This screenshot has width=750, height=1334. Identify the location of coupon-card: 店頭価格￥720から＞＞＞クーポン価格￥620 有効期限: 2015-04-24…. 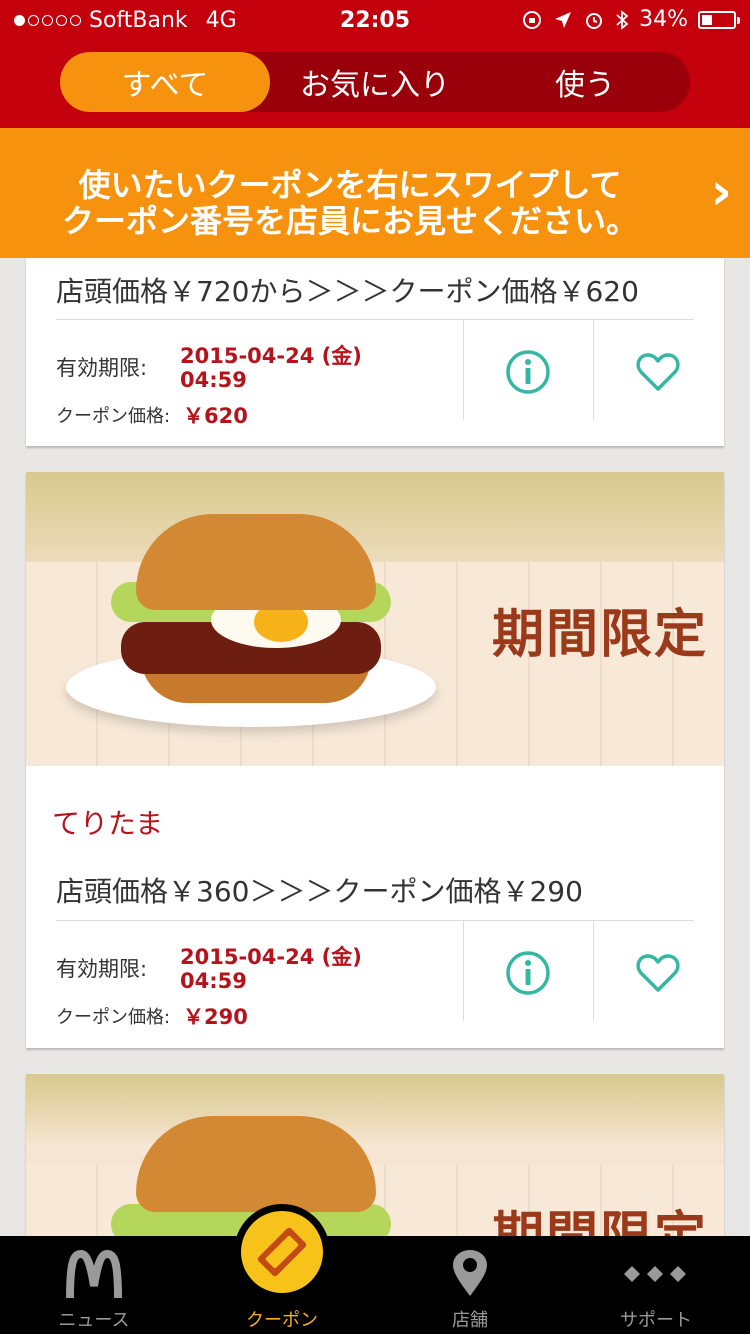
(375, 352).